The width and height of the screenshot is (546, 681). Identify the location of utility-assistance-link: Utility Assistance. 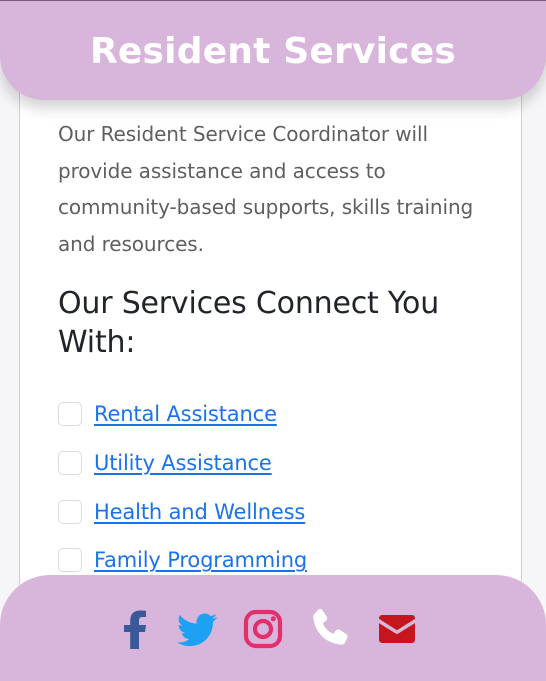
(183, 463).